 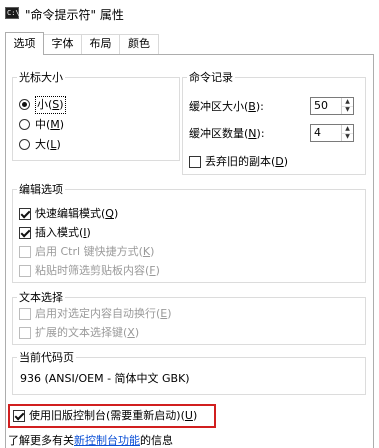 I want to click on tab-colors: 颜色, so click(x=139, y=44).